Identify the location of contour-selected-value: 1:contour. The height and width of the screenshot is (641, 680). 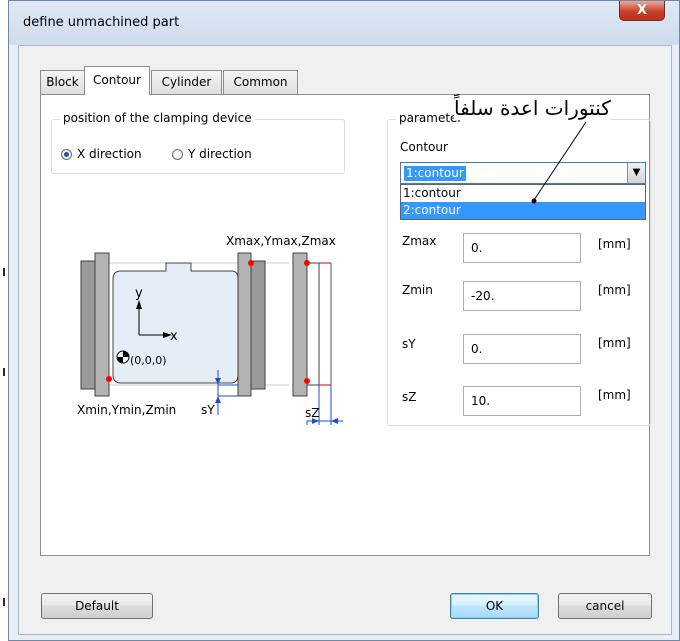
(435, 173).